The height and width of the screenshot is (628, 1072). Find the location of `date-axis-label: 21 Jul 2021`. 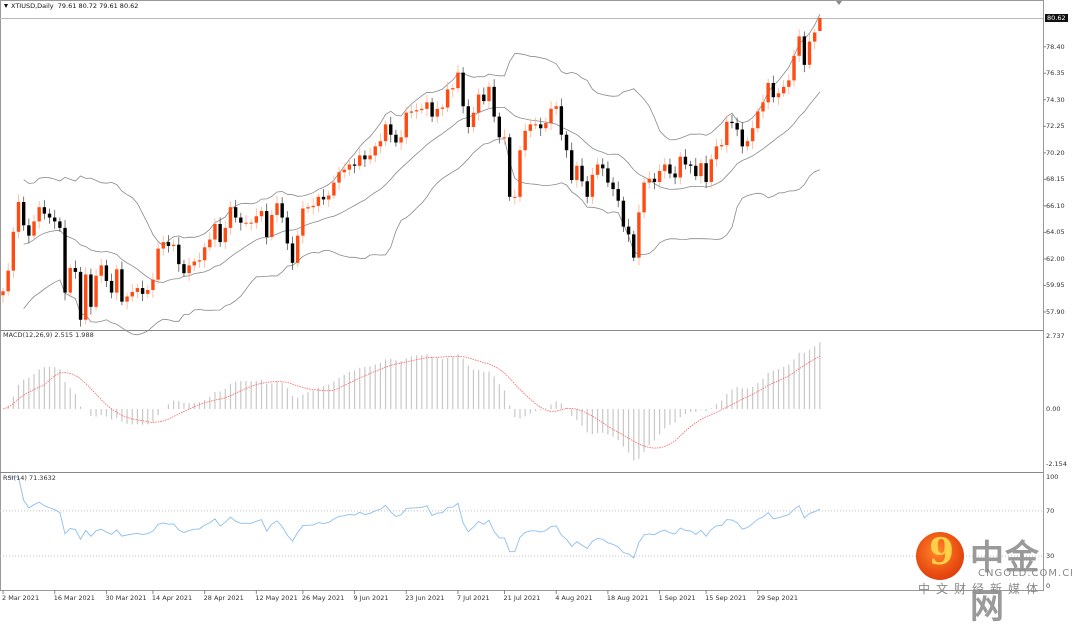

date-axis-label: 21 Jul 2021 is located at coordinates (522, 598).